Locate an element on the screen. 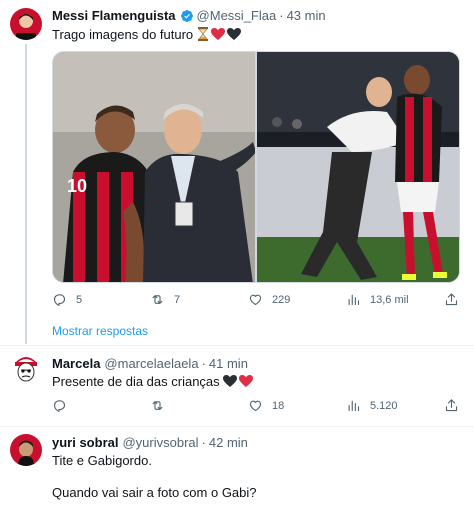 Image resolution: width=474 pixels, height=507 pixels. tweet-actions: 5 7 229 13,6 mil is located at coordinates (257, 302).